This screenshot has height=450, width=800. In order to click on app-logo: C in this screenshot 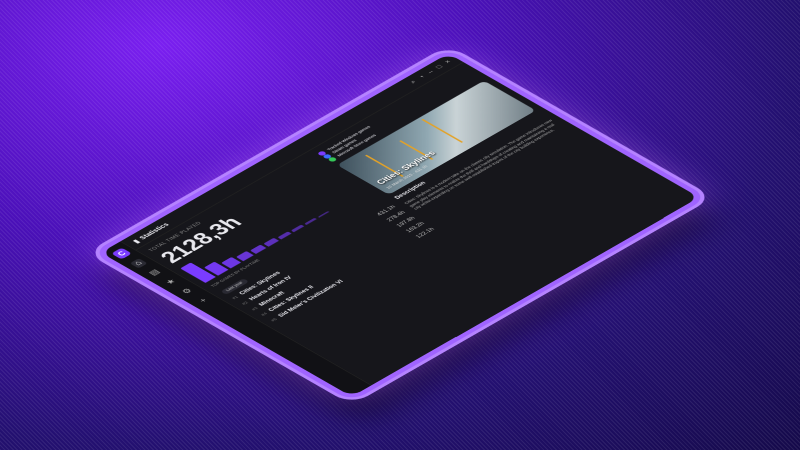, I will do `click(121, 253)`.